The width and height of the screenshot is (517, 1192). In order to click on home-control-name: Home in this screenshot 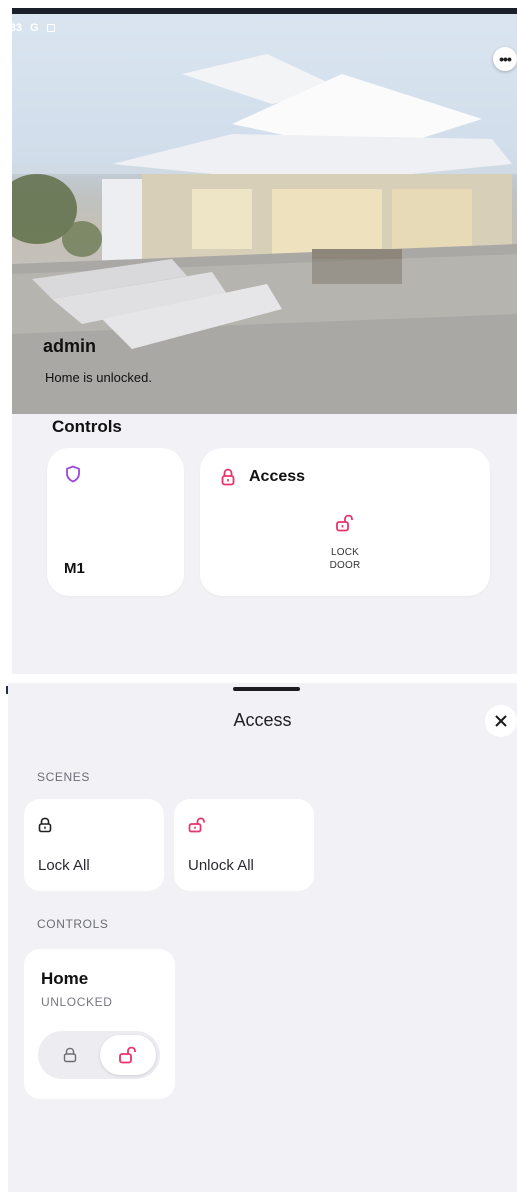, I will do `click(65, 978)`.